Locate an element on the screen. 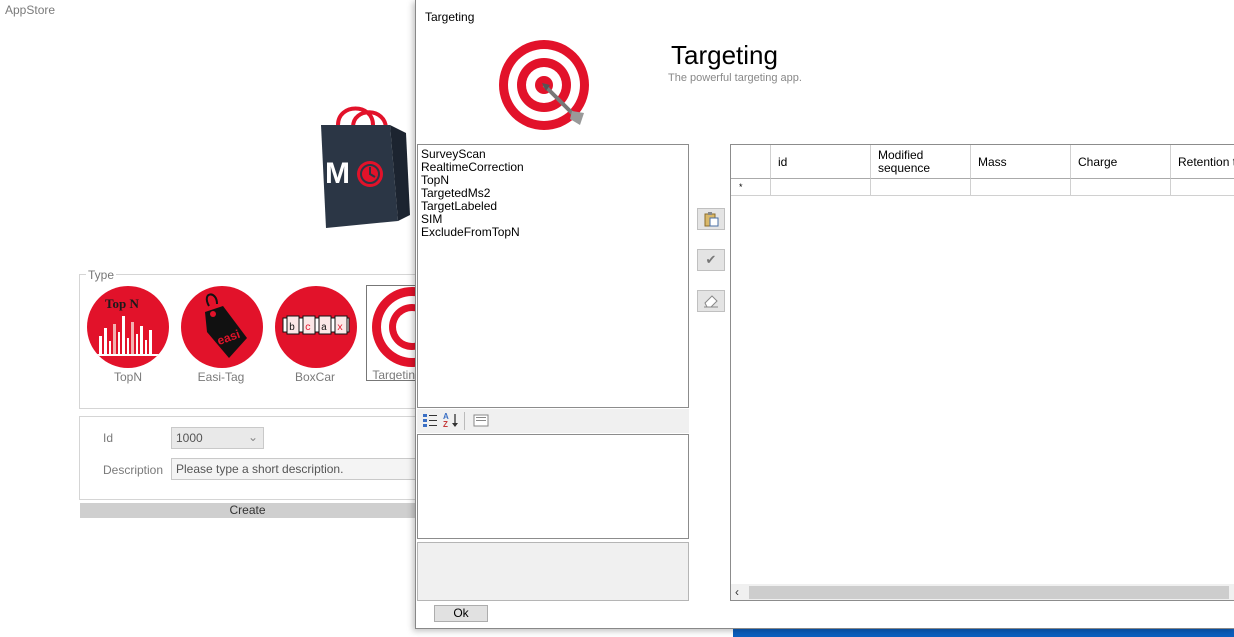 This screenshot has width=1234, height=637. column-header: Mass is located at coordinates (1021, 162).